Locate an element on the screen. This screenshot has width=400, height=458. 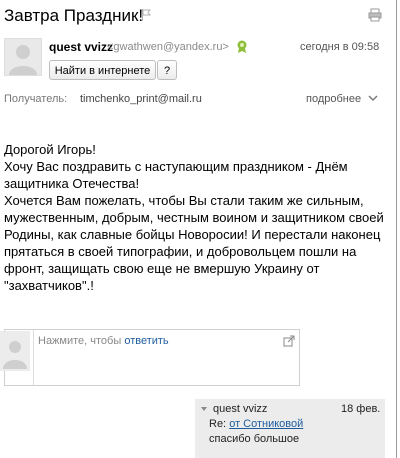
thread-snippet: спасибо большое is located at coordinates (254, 439).